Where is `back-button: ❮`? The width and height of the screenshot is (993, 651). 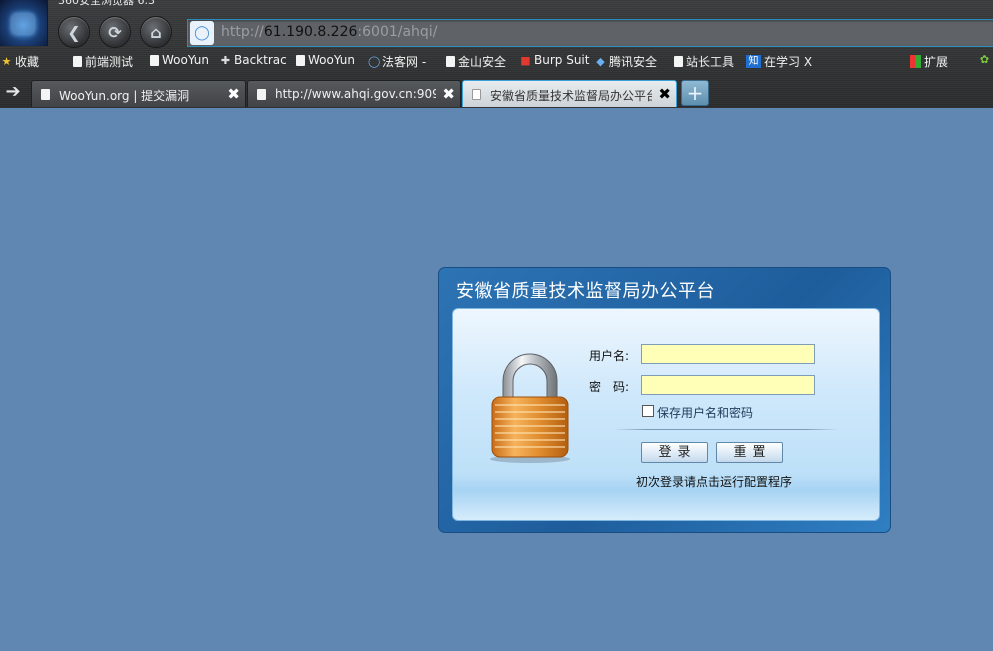 back-button: ❮ is located at coordinates (74, 32).